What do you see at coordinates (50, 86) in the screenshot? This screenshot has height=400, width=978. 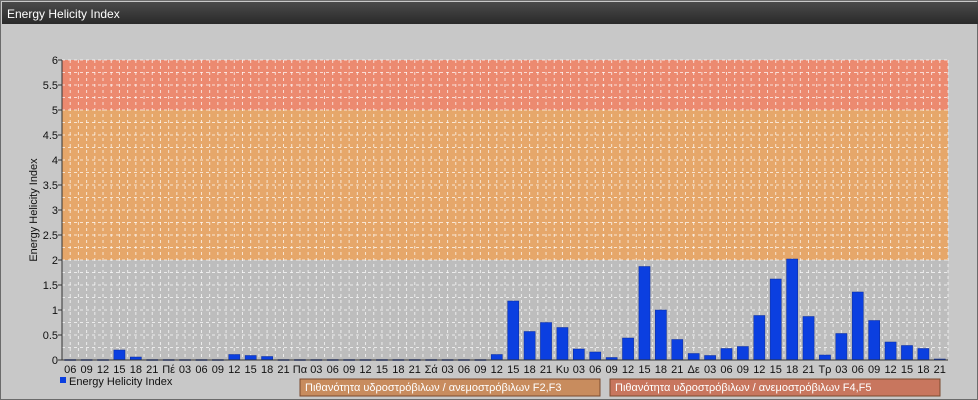 I see `y-tick-label: 5.5` at bounding box center [50, 86].